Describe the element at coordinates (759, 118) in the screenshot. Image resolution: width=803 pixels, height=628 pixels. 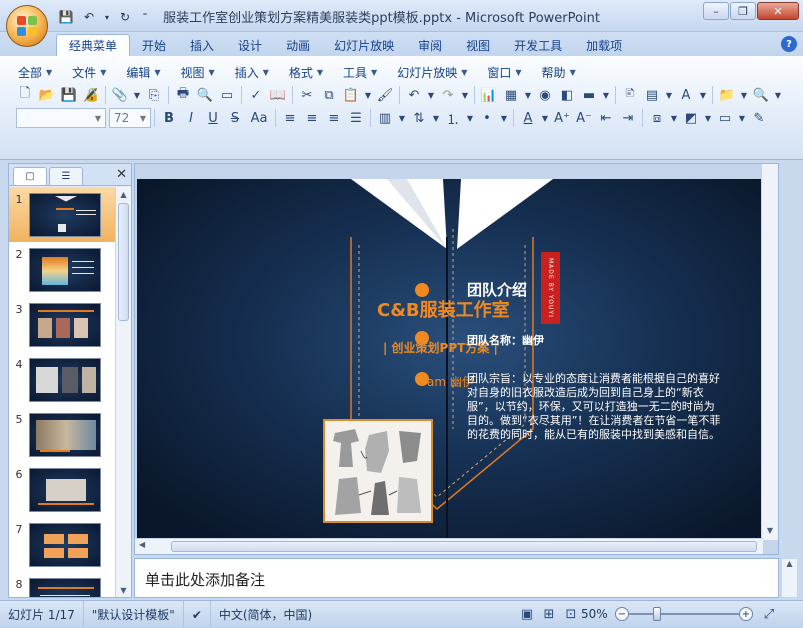
I see `shape-outline-icon: ✎` at that location.